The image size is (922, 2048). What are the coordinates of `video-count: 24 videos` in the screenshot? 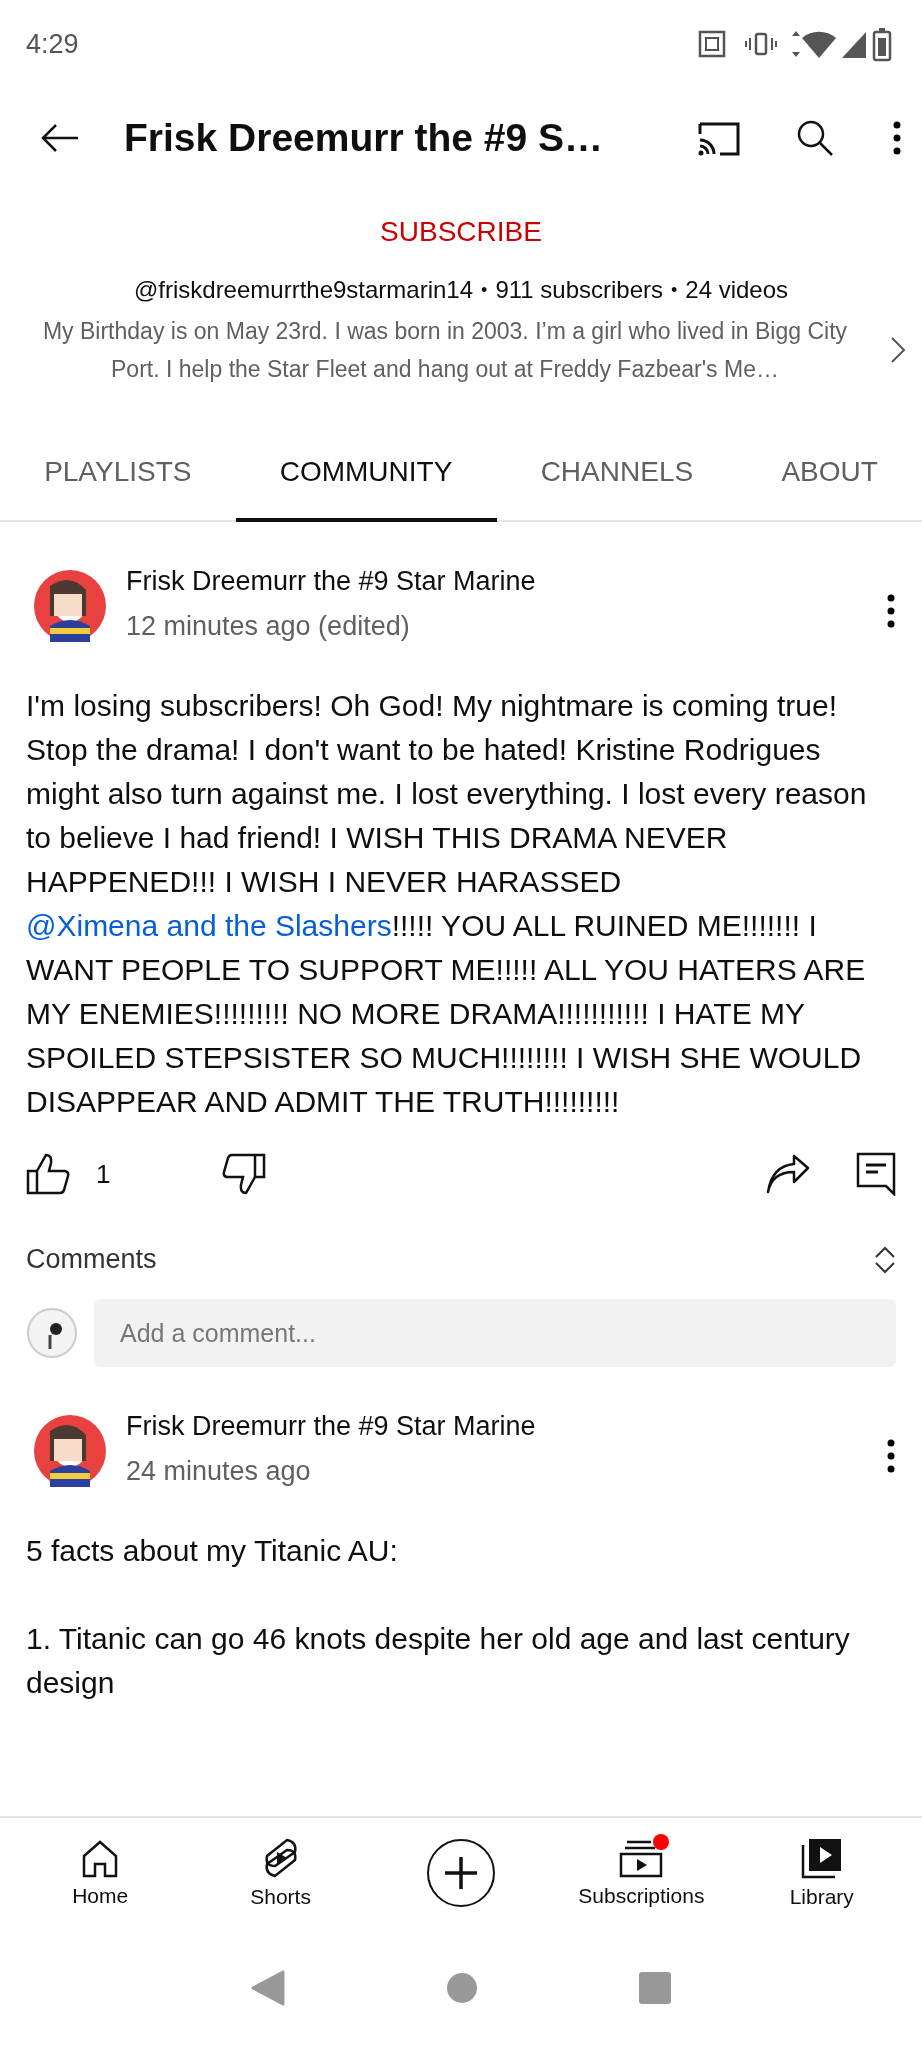 It's located at (737, 290).